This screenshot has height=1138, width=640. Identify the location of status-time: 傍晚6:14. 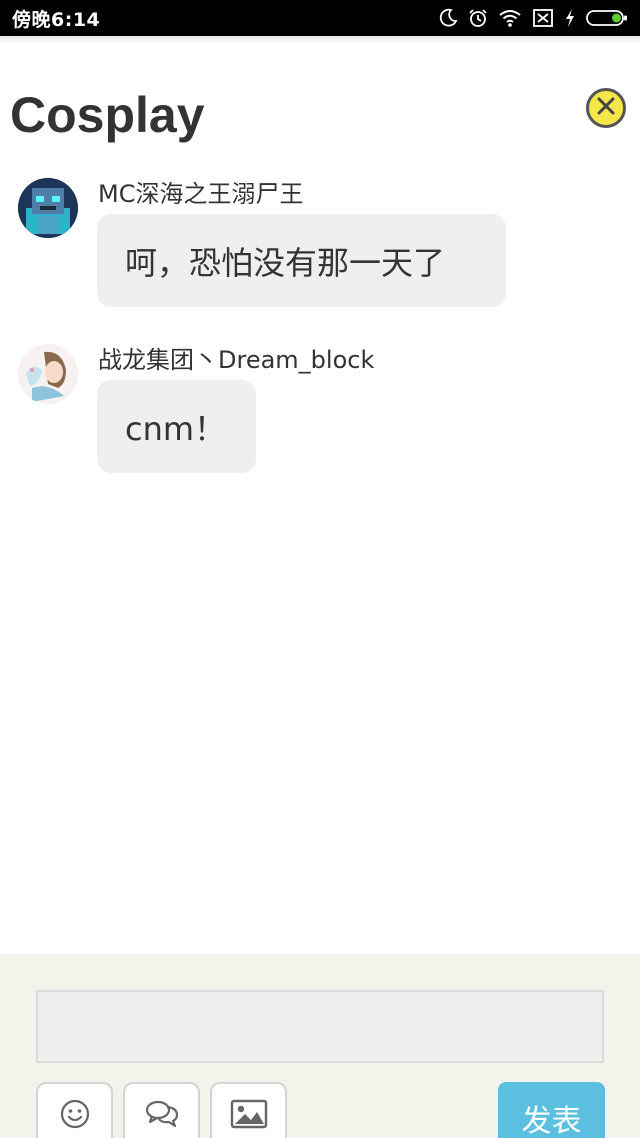
(56, 19).